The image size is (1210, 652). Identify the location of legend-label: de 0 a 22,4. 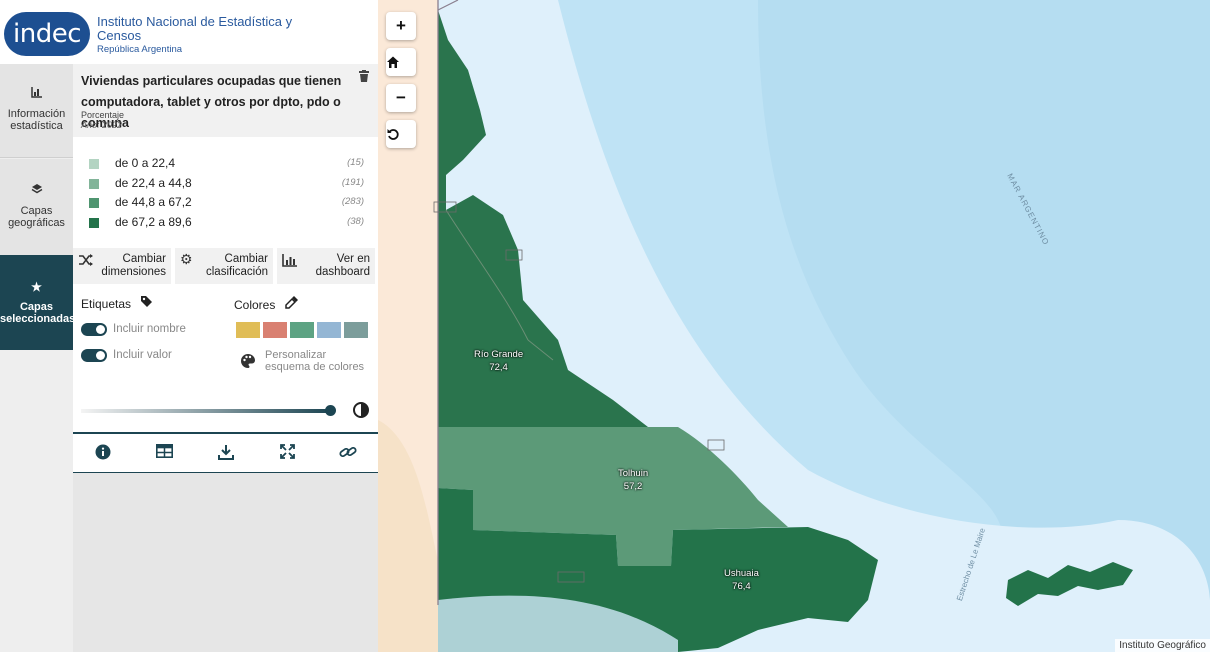
(145, 163).